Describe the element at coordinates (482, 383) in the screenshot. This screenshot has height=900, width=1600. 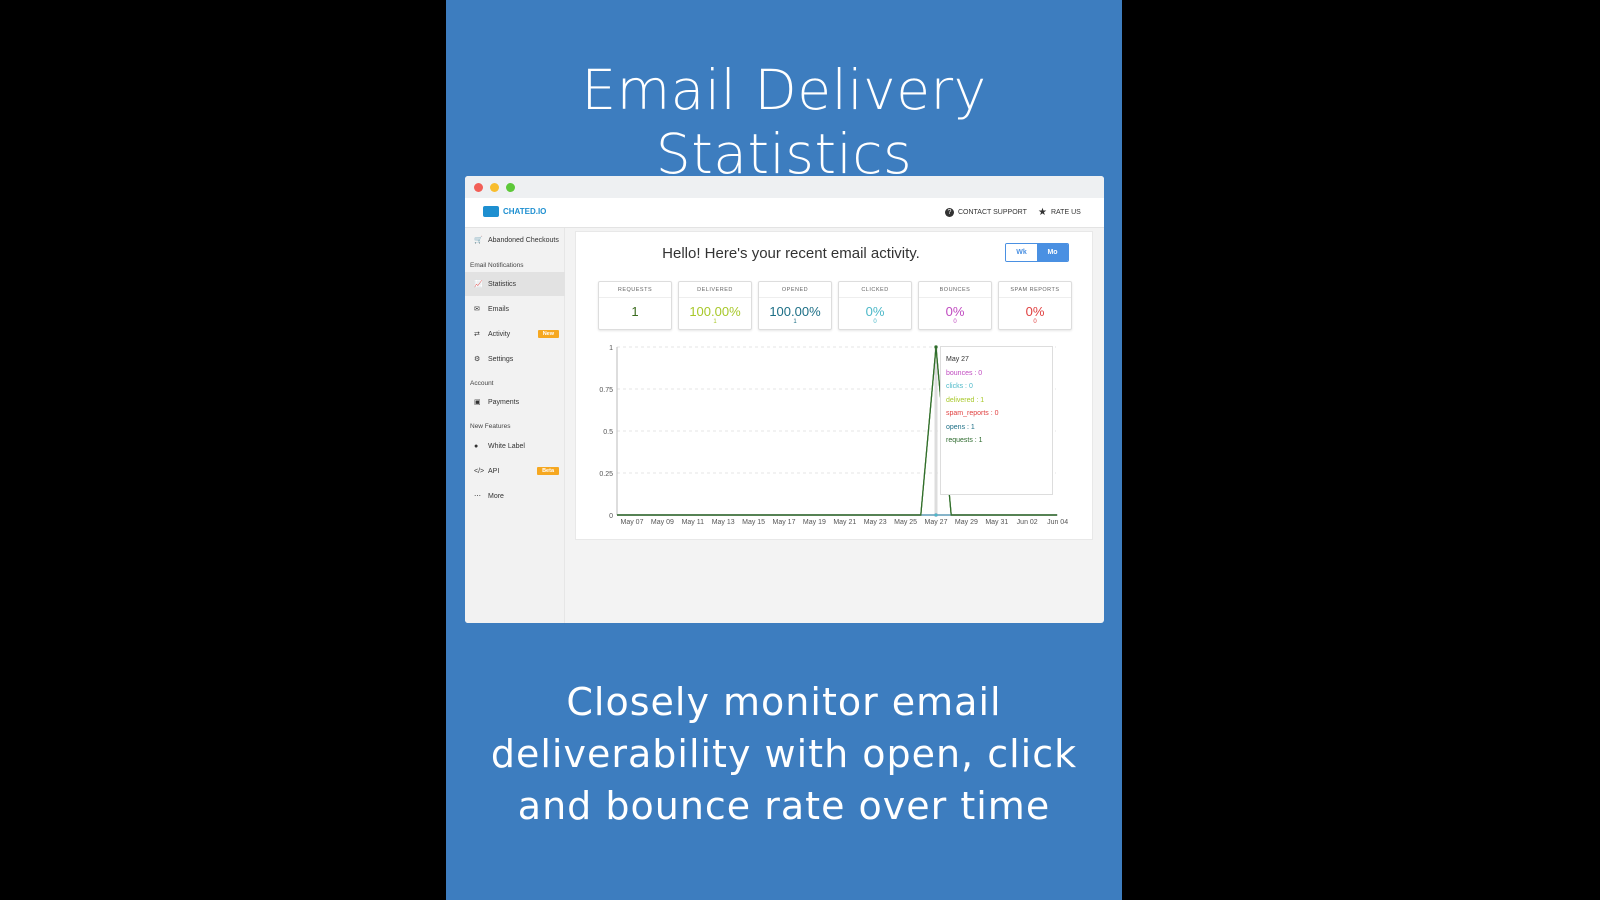
I see `section-account: Account` at that location.